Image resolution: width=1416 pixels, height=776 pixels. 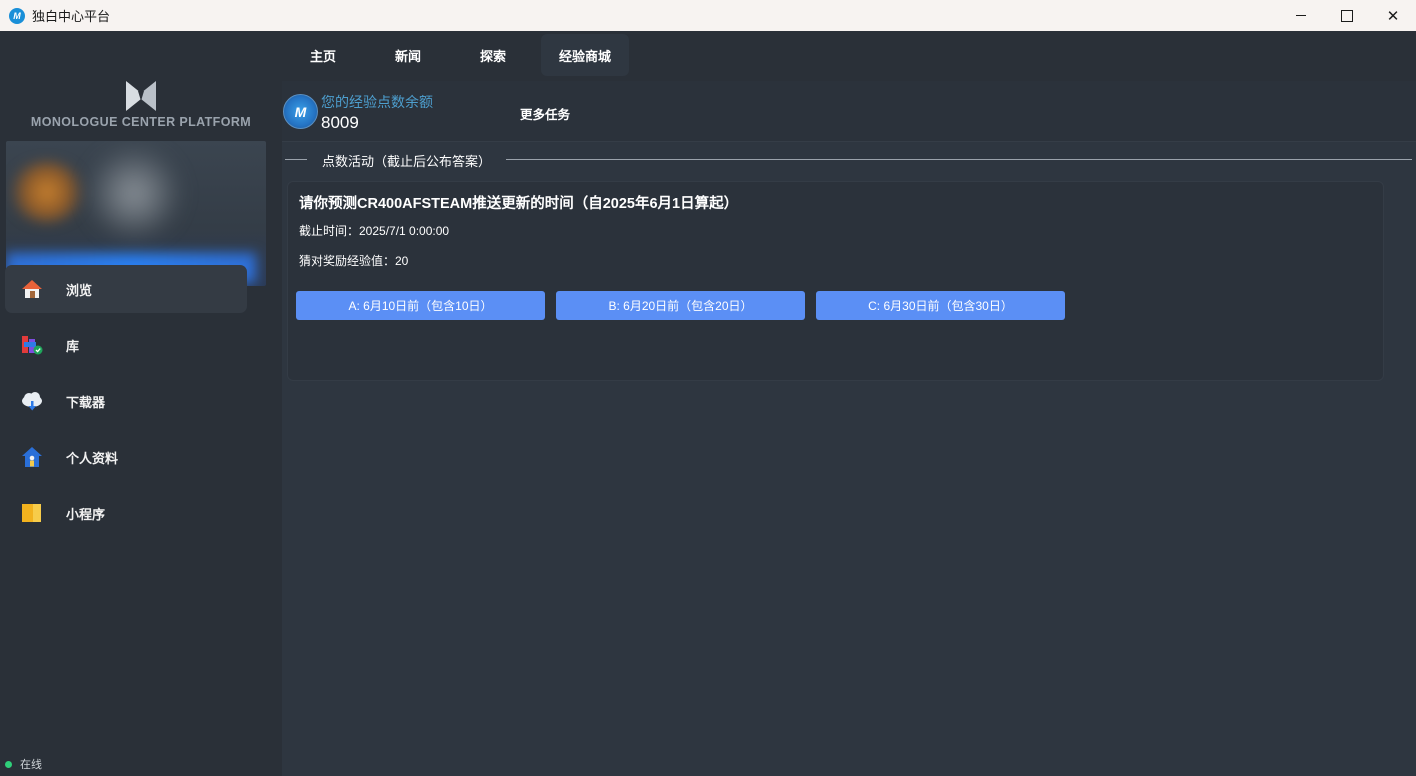 What do you see at coordinates (585, 55) in the screenshot?
I see `tab-exp-store: 经验商城` at bounding box center [585, 55].